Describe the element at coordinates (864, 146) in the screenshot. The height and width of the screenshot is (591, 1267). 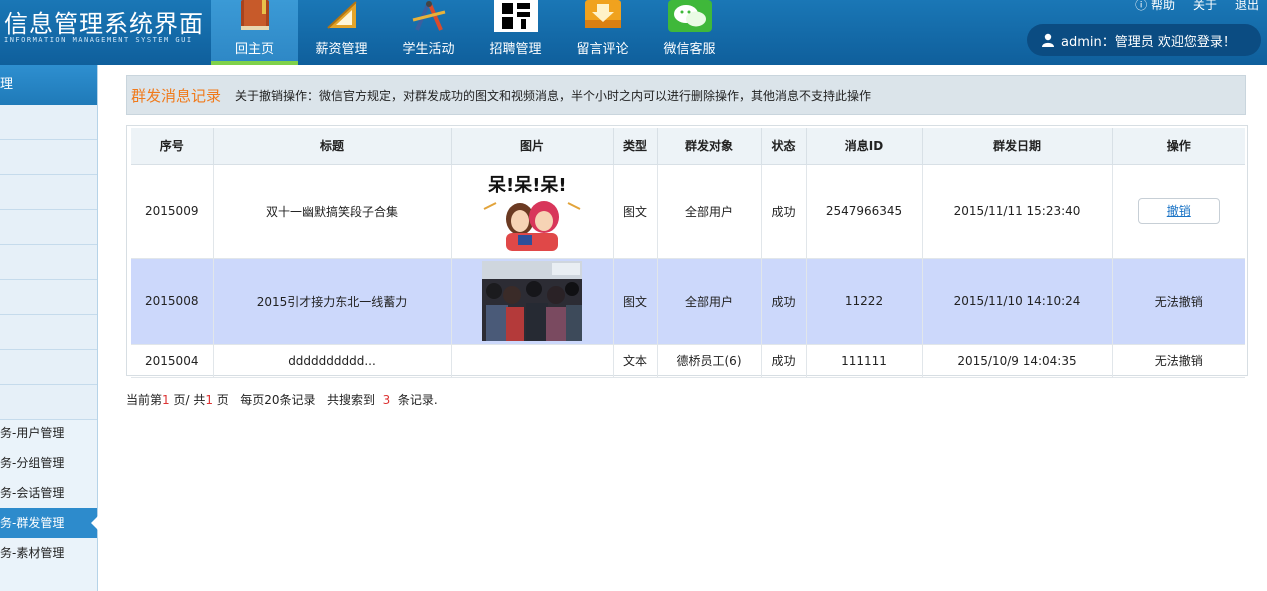
I see `col-header-msgid: 消息ID` at that location.